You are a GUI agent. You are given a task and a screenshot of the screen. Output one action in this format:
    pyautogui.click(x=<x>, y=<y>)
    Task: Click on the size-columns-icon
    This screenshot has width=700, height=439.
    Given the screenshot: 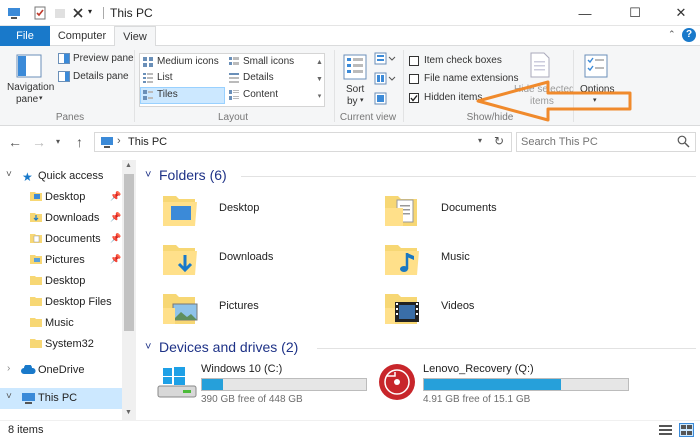 What is the action you would take?
    pyautogui.click(x=381, y=100)
    